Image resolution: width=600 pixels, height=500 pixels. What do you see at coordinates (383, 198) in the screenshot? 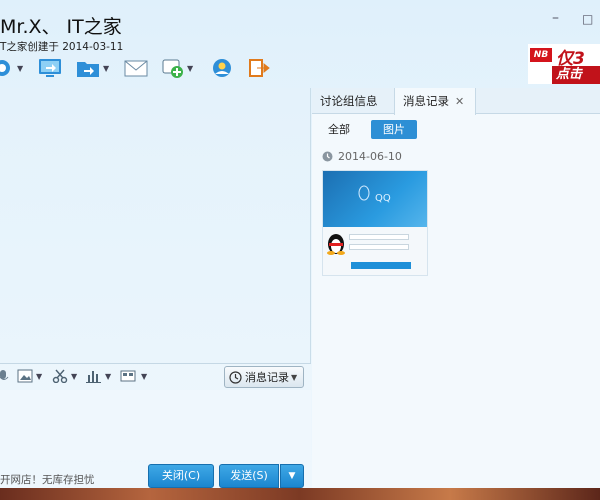
I see `thumbnail-qq-text: QQ` at bounding box center [383, 198].